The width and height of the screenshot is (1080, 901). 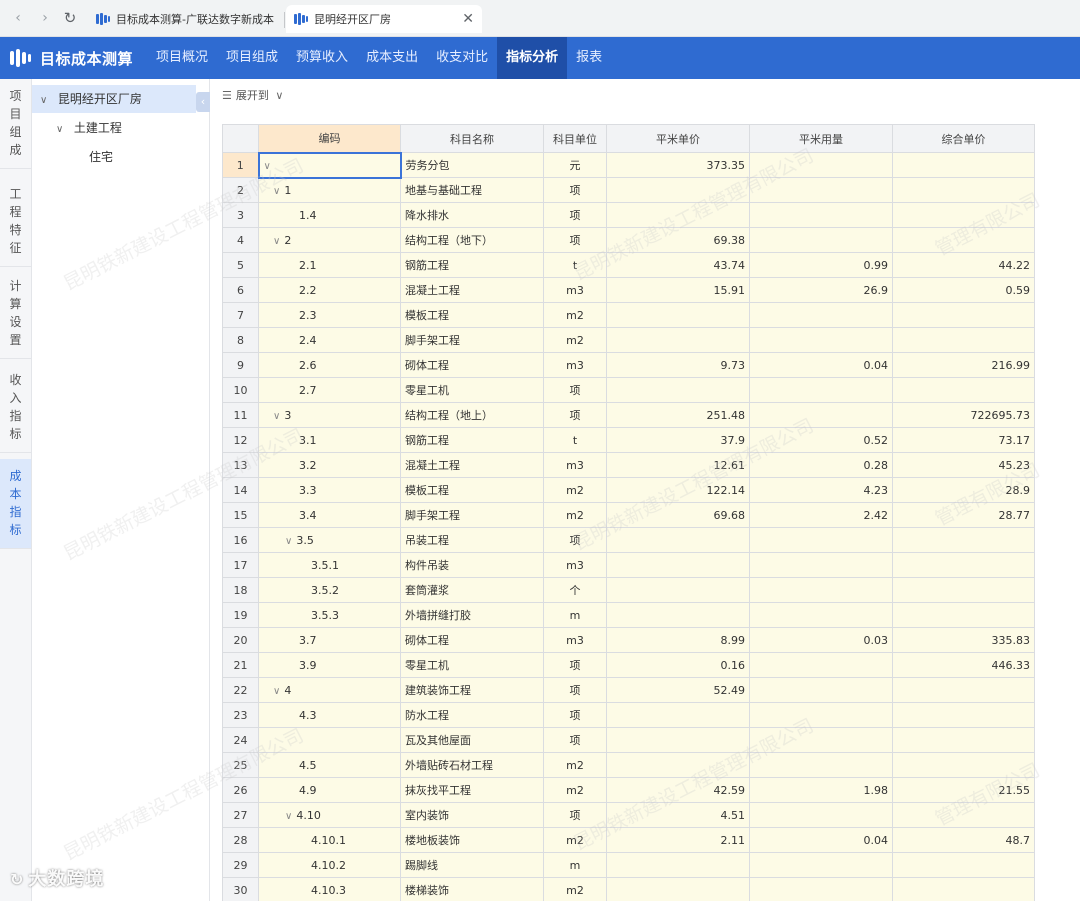 What do you see at coordinates (240, 190) in the screenshot?
I see `row-number: 2` at bounding box center [240, 190].